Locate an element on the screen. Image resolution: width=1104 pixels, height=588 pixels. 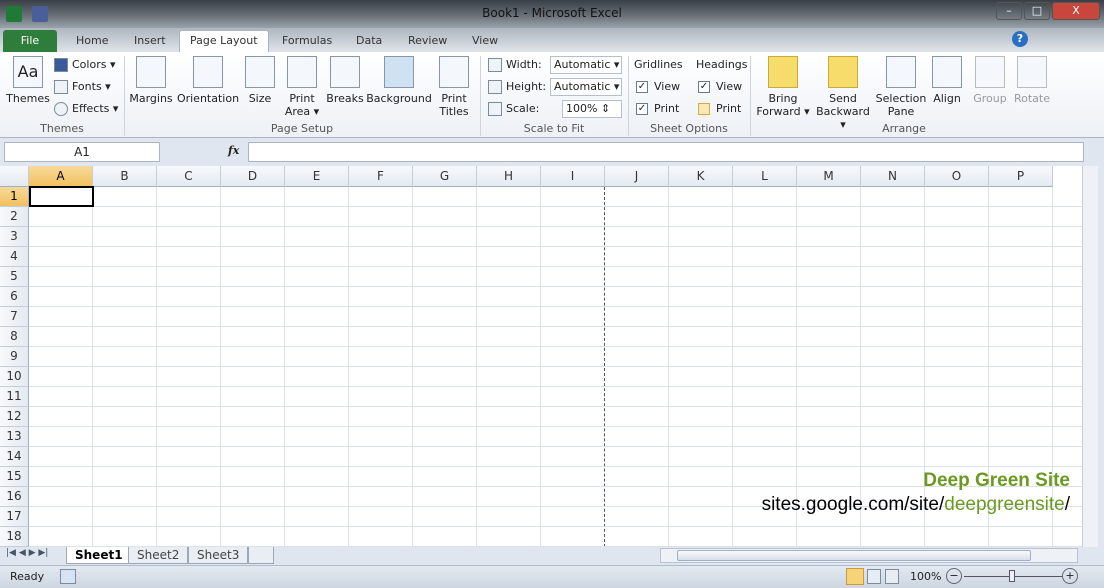
row-header-2: 2 is located at coordinates (14, 217).